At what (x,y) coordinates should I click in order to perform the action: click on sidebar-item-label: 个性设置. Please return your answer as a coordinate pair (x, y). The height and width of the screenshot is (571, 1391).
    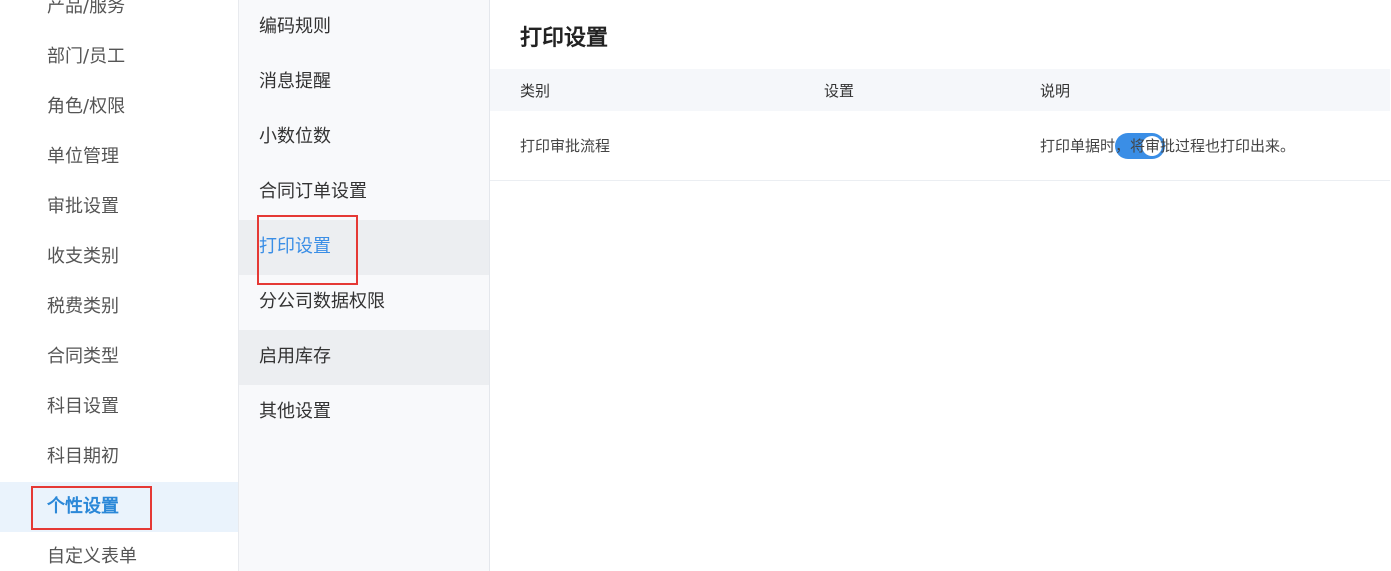
    Looking at the image, I should click on (83, 506).